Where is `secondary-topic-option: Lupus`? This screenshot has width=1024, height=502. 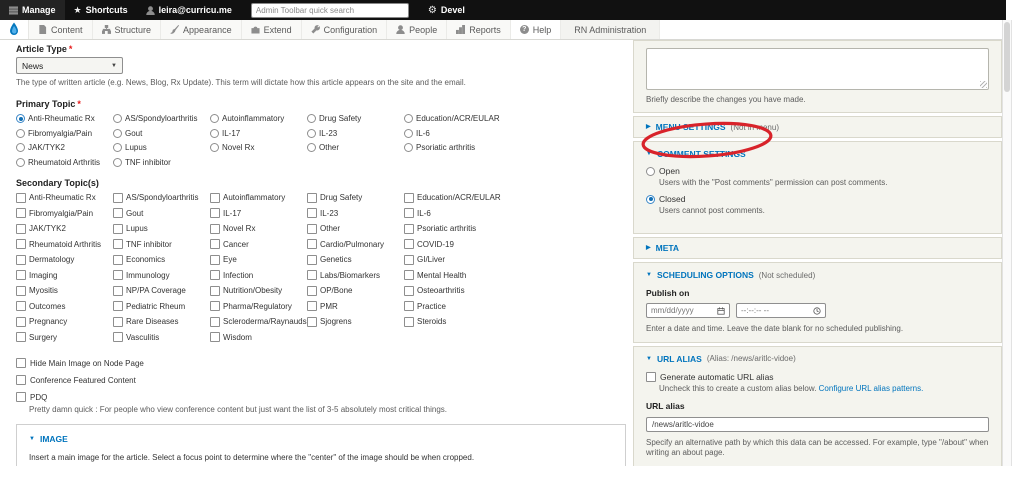 secondary-topic-option: Lupus is located at coordinates (161, 228).